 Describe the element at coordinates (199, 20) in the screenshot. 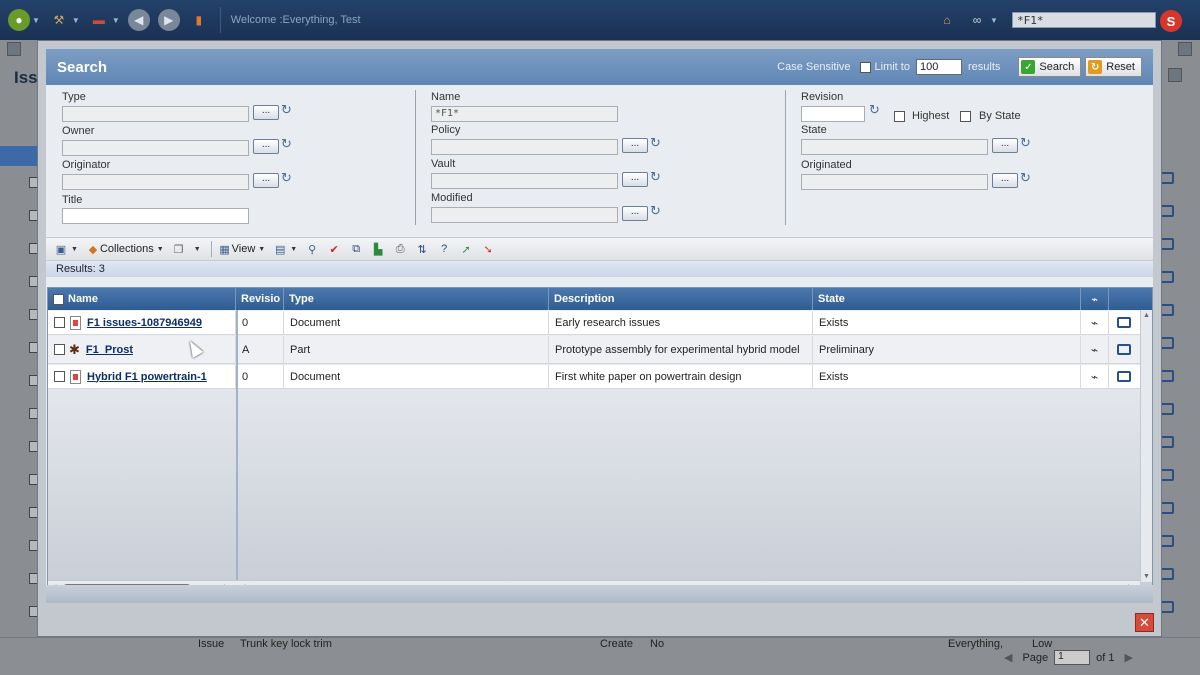

I see `logout-icon: ▮` at that location.